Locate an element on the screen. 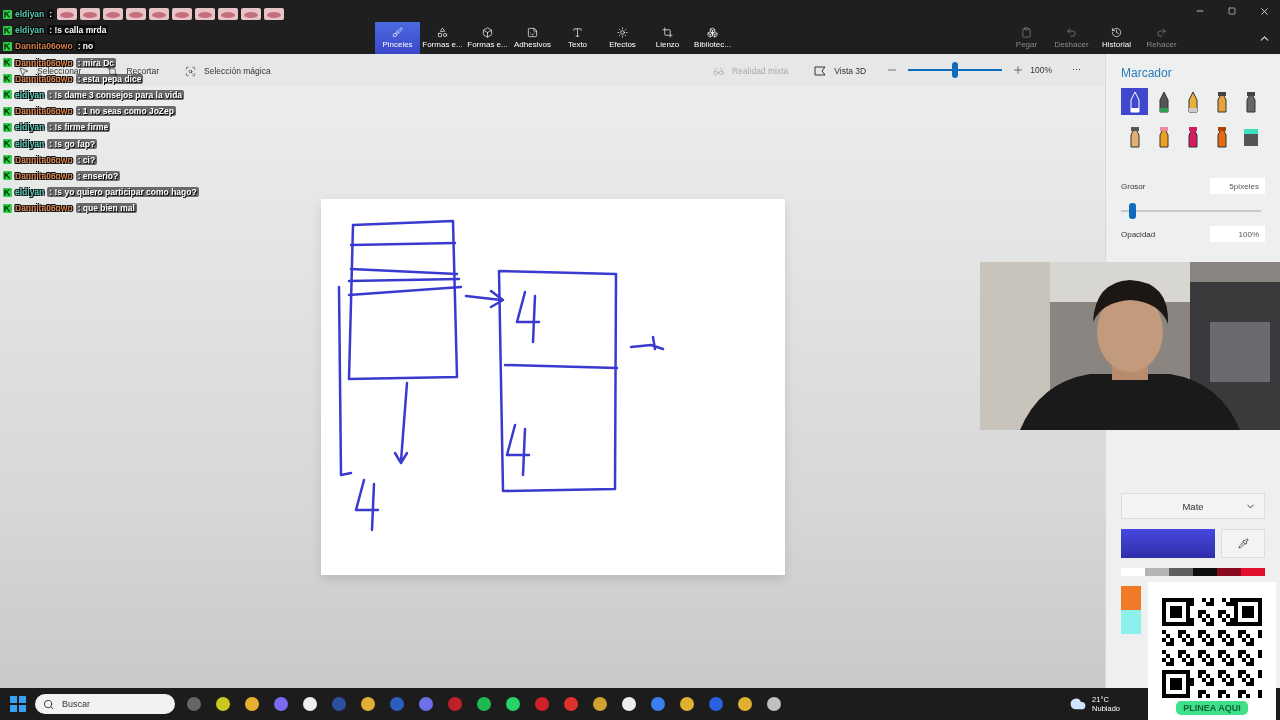 Image resolution: width=1280 pixels, height=720 pixels. flag-icon is located at coordinates (820, 71).